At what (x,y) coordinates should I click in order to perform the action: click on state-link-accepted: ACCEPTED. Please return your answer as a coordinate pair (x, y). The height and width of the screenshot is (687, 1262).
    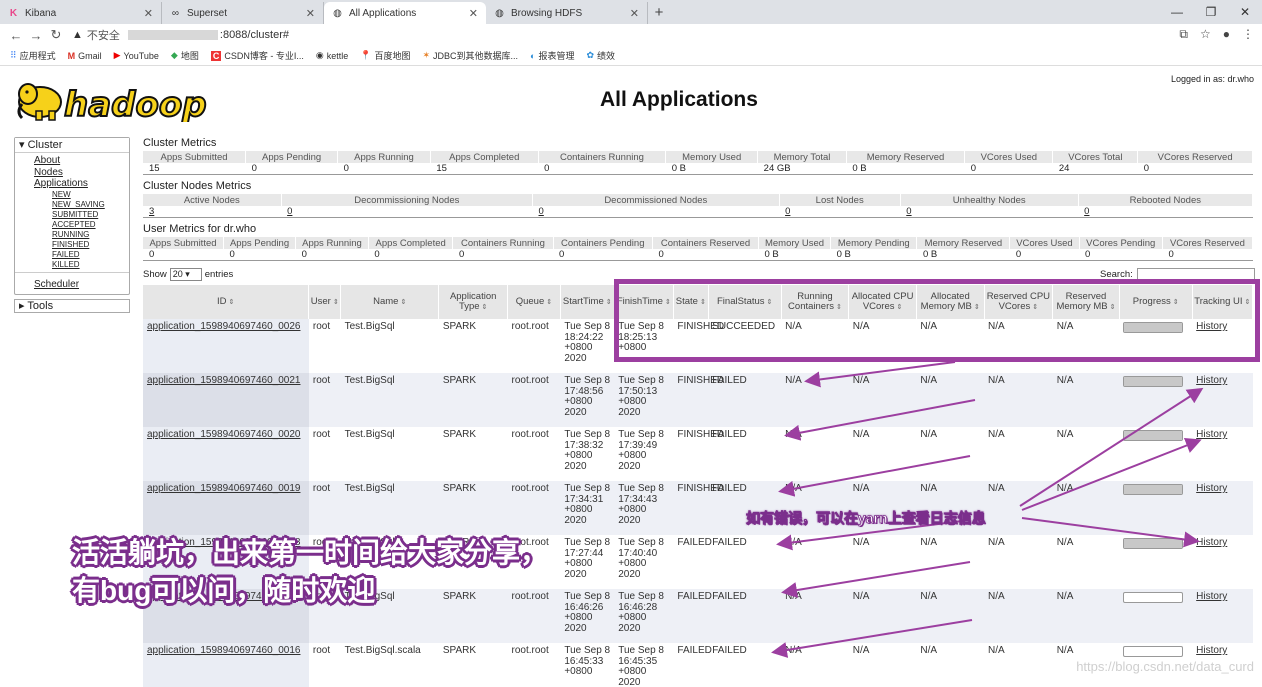
    Looking at the image, I should click on (90, 225).